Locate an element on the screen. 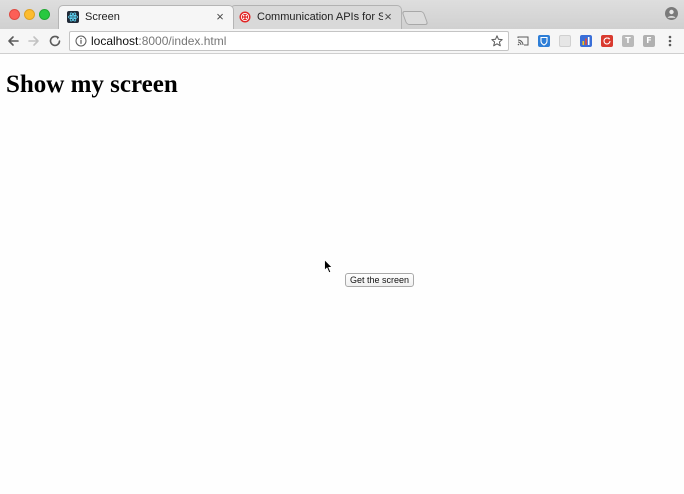 This screenshot has height=494, width=684. url-host: localhost is located at coordinates (115, 41).